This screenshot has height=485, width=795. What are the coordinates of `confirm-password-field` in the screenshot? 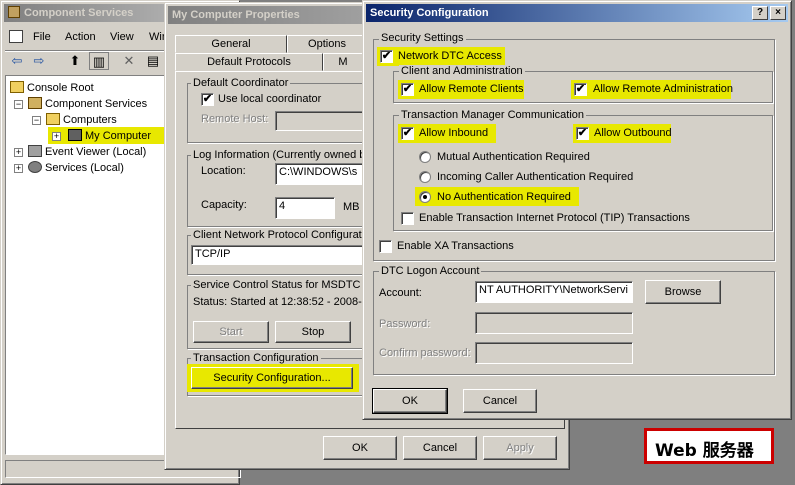 It's located at (554, 353).